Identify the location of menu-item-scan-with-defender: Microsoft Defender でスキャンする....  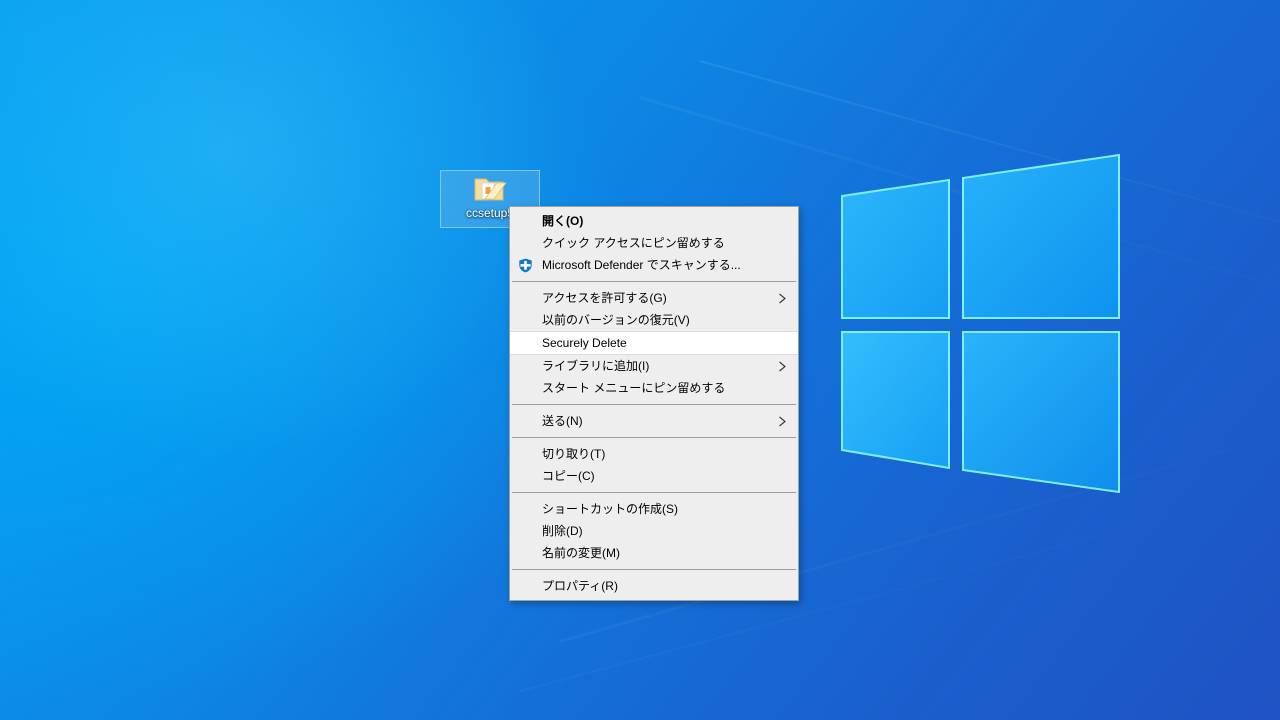
(654, 265).